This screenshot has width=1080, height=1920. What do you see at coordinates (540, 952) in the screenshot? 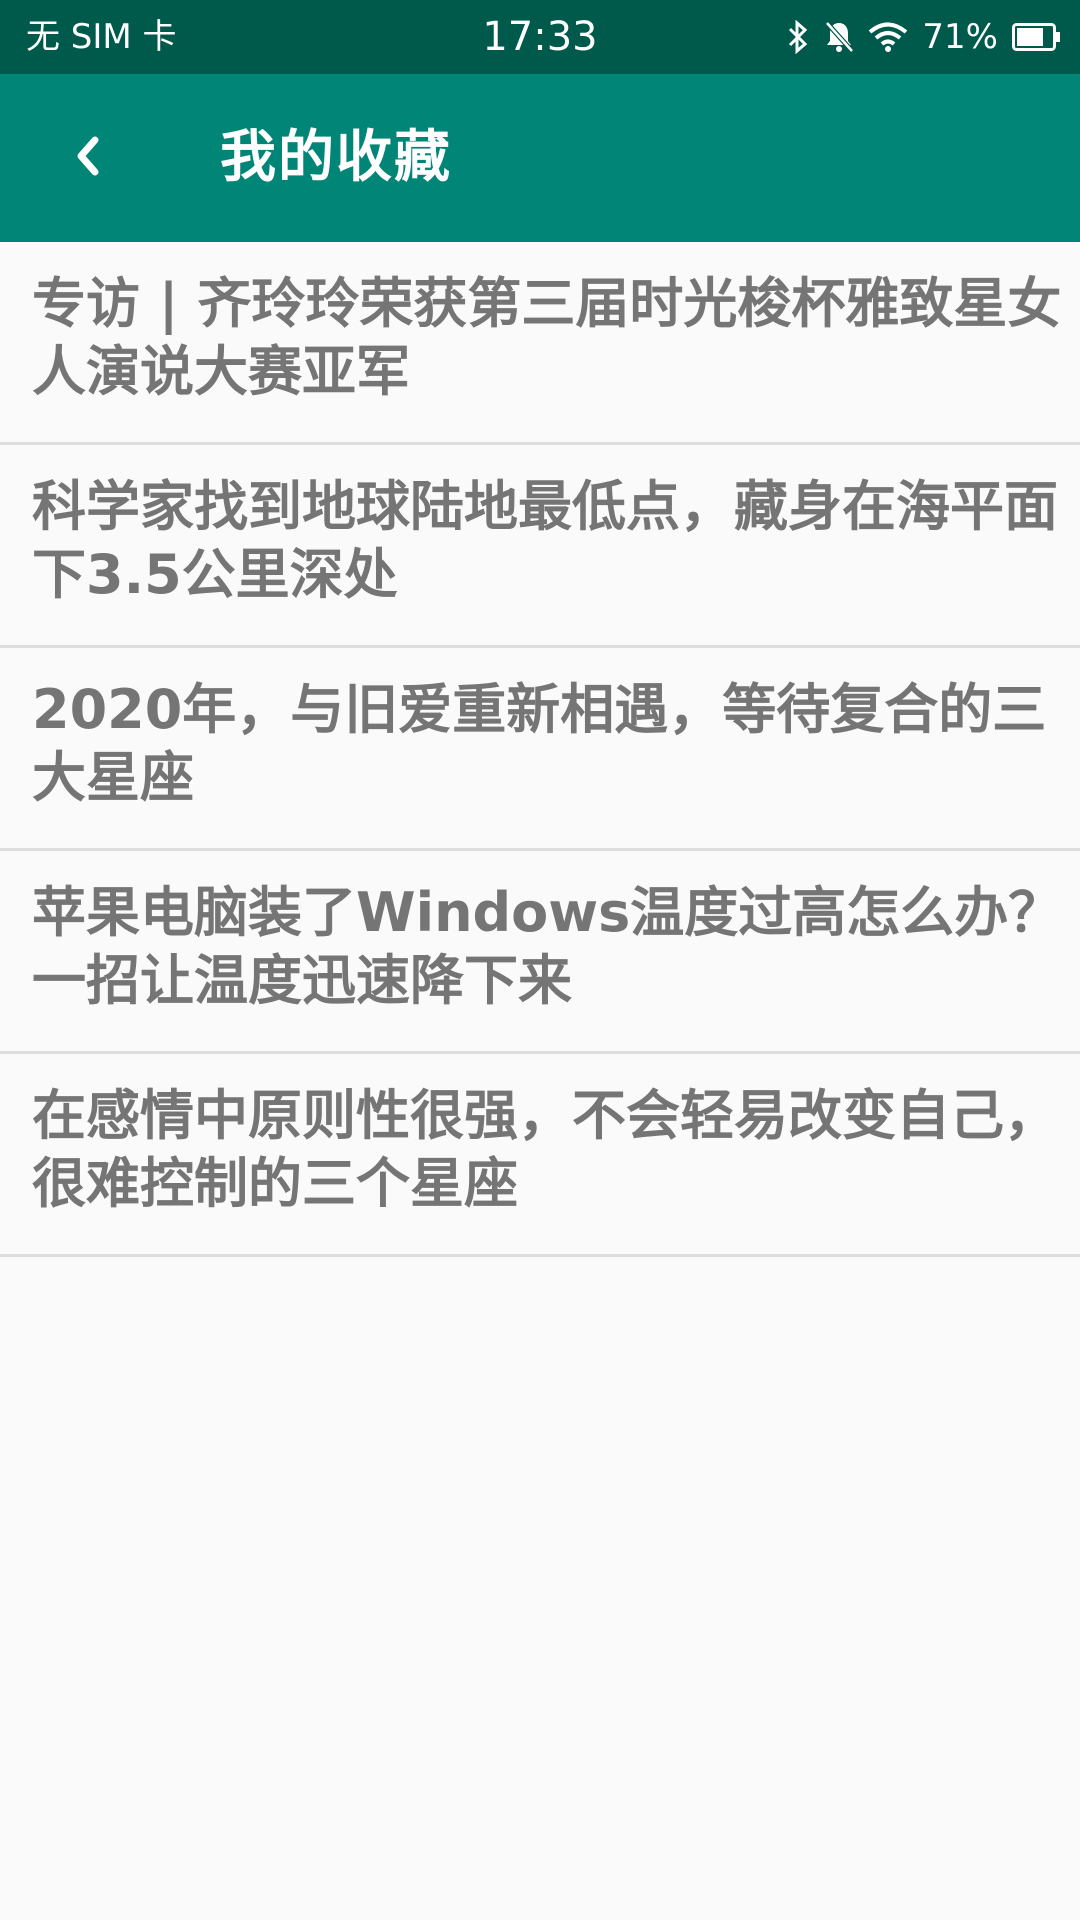
I see `favorite-item: 苹果电脑装了Windows温度过高怎么办？一招让温度迅速降下来` at bounding box center [540, 952].